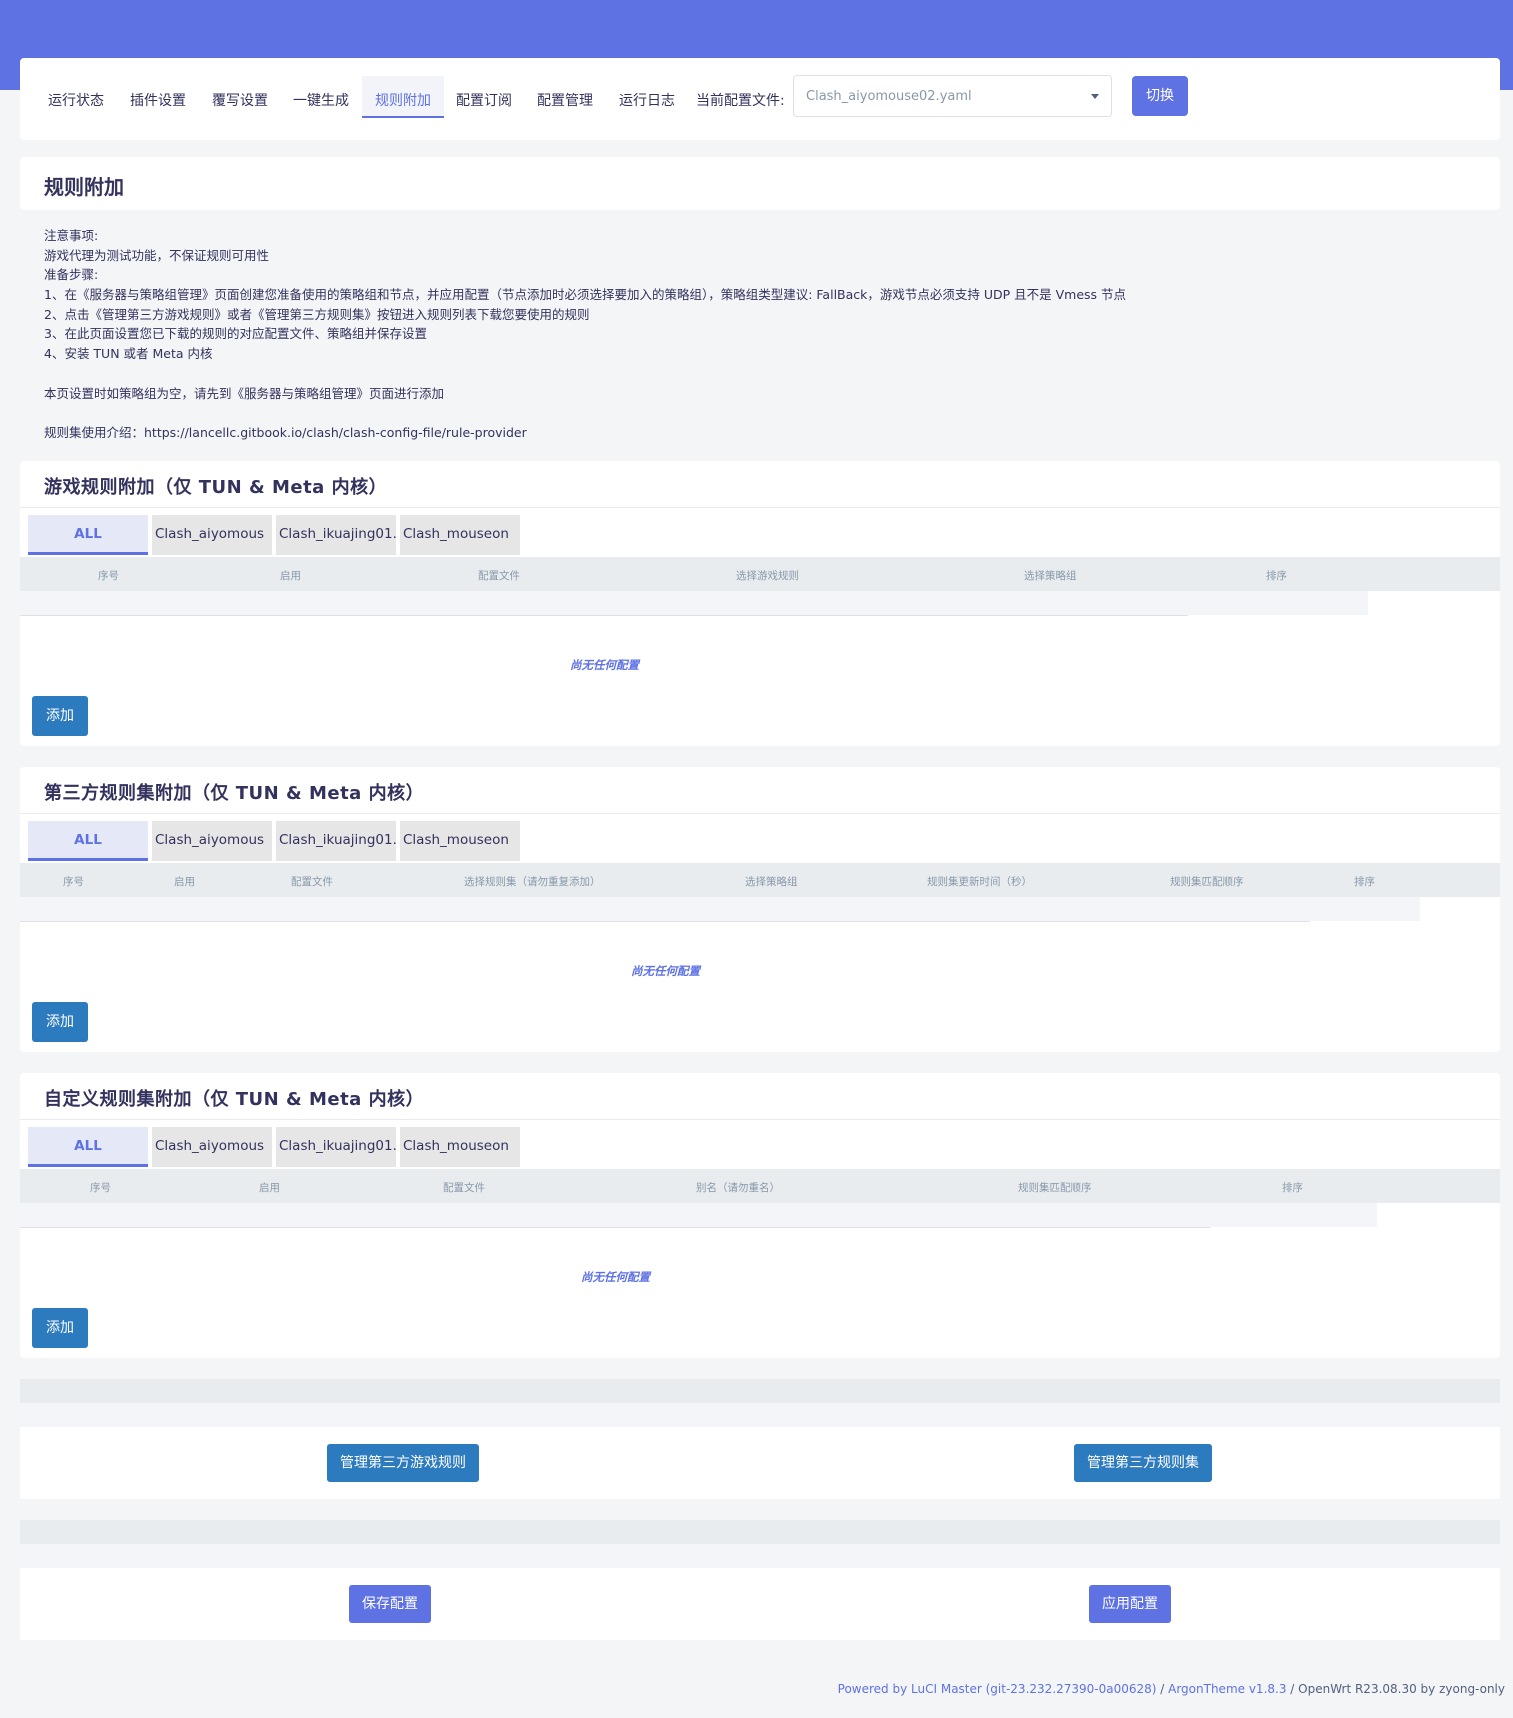 Image resolution: width=1513 pixels, height=1718 pixels. Describe the element at coordinates (60, 1328) in the screenshot. I see `add-custom-rule-set-button: 添加` at that location.